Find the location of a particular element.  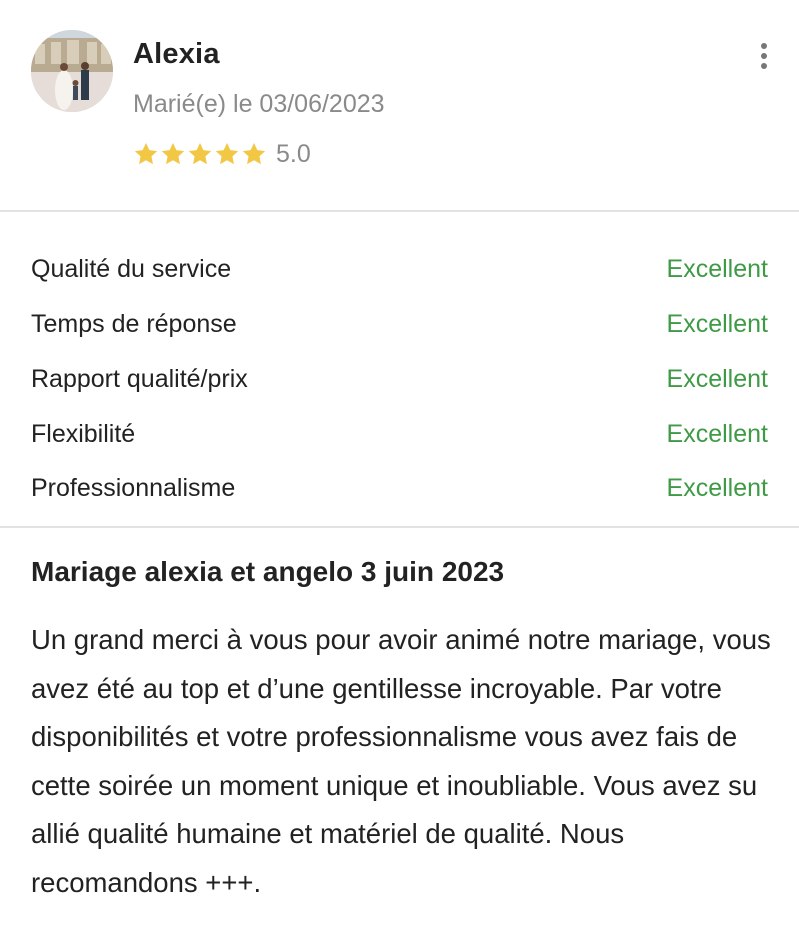

avatar-photo is located at coordinates (72, 71).